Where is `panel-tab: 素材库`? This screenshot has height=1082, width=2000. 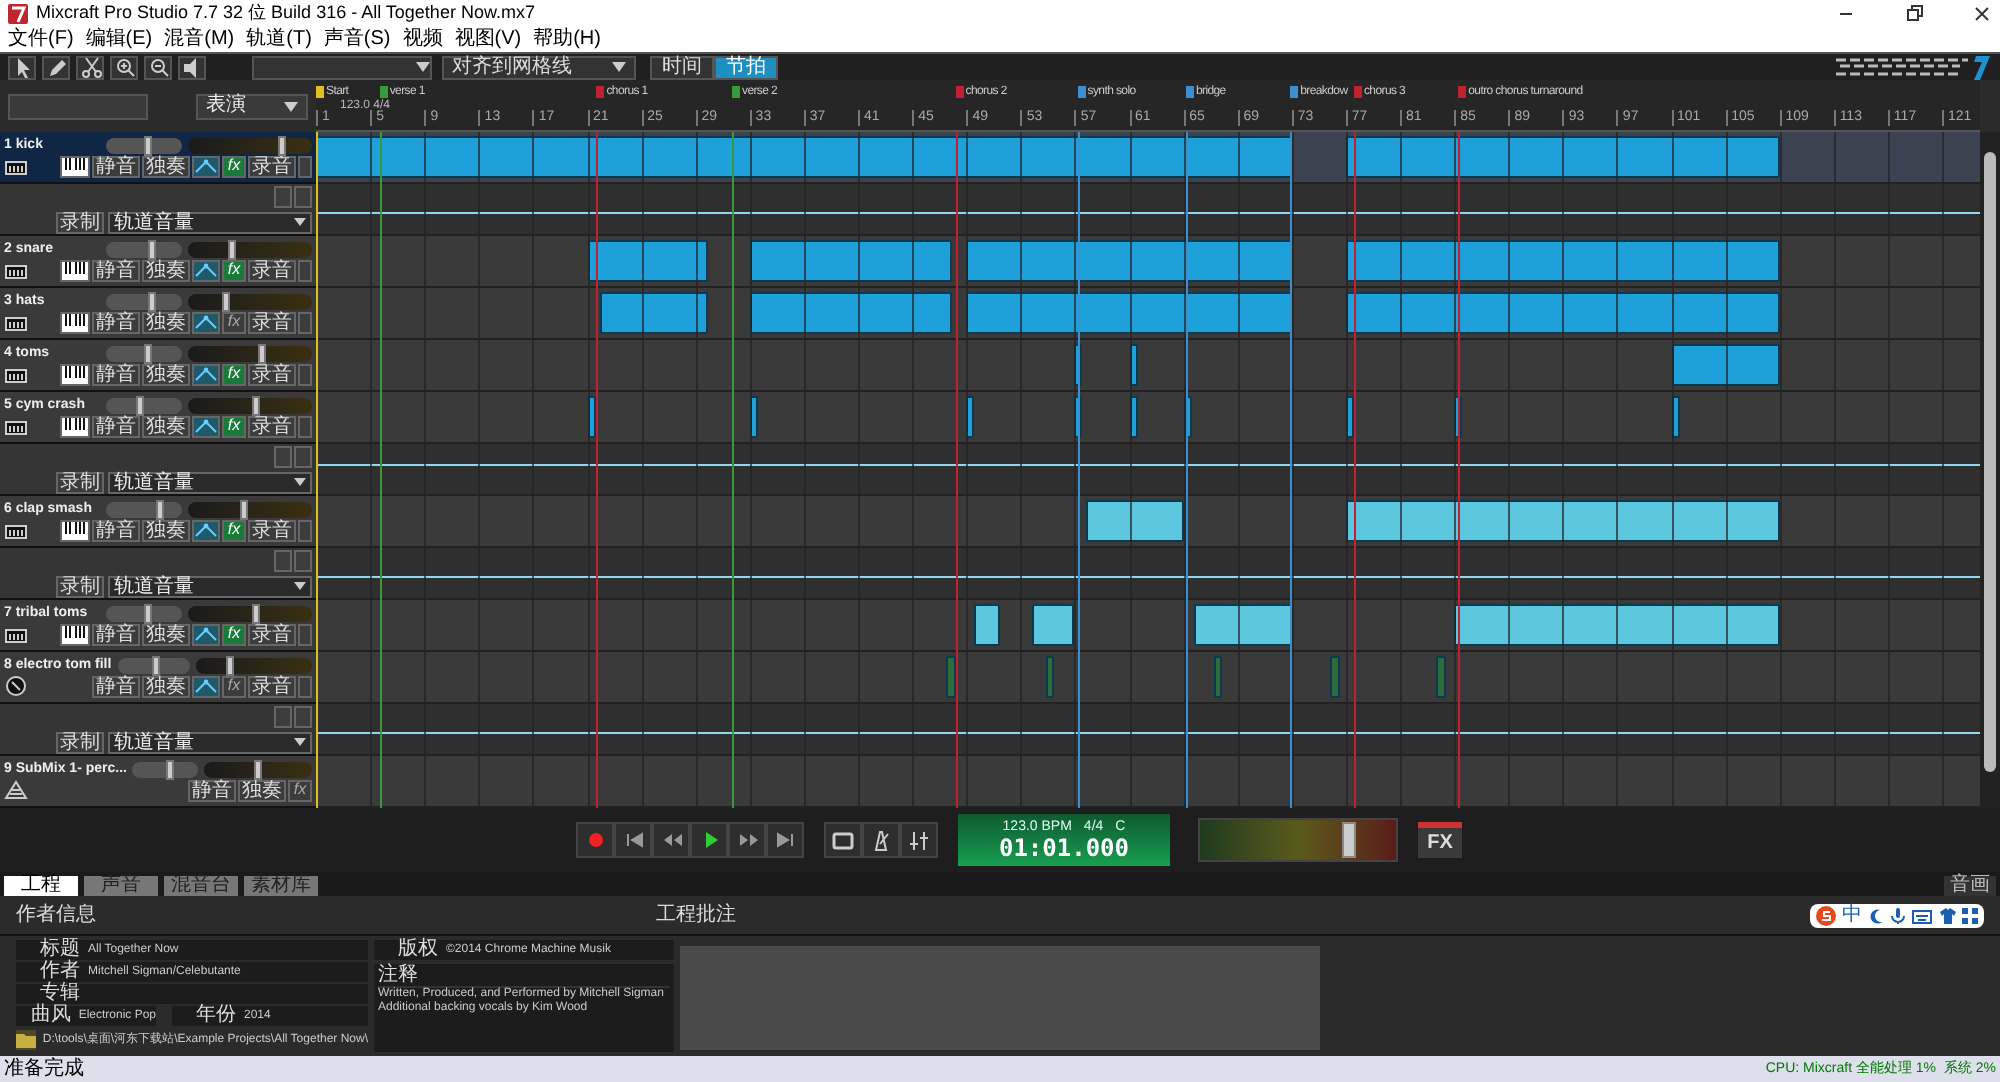 panel-tab: 素材库 is located at coordinates (281, 886).